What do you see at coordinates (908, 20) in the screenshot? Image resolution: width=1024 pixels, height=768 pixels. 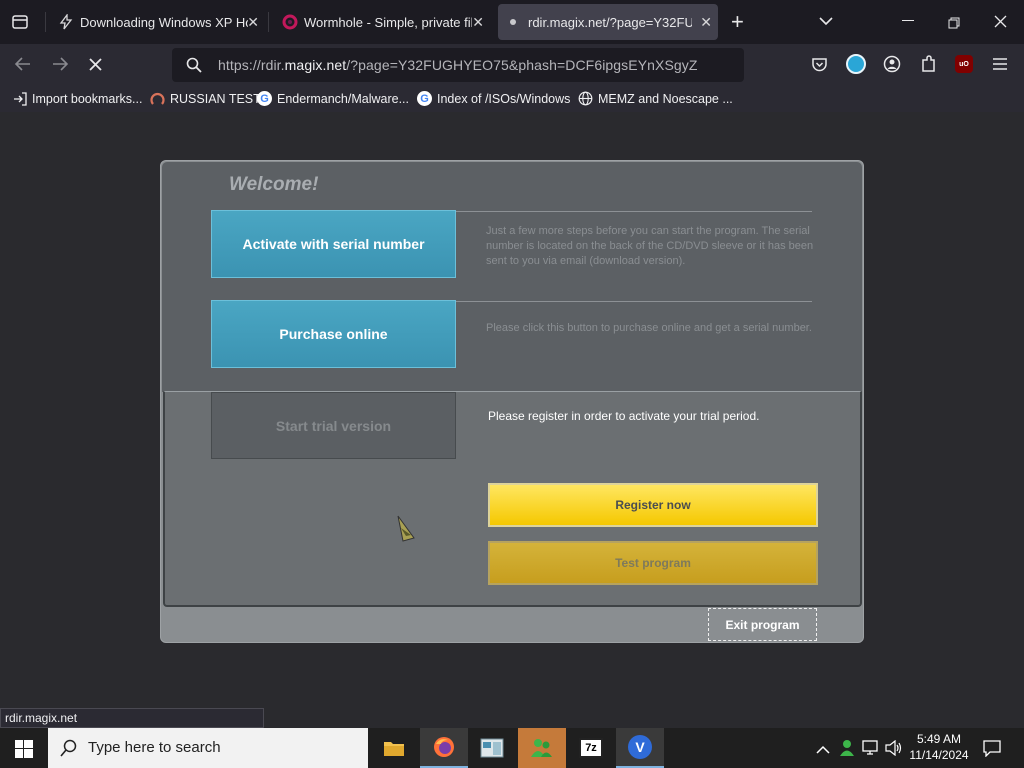 I see `minimize-icon` at bounding box center [908, 20].